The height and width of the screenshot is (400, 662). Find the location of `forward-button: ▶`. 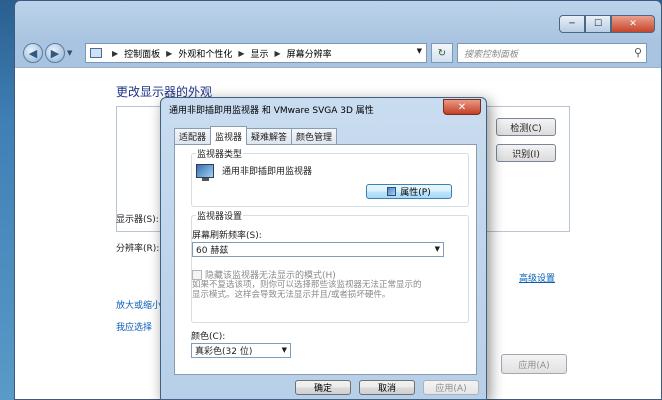

forward-button: ▶ is located at coordinates (55, 53).